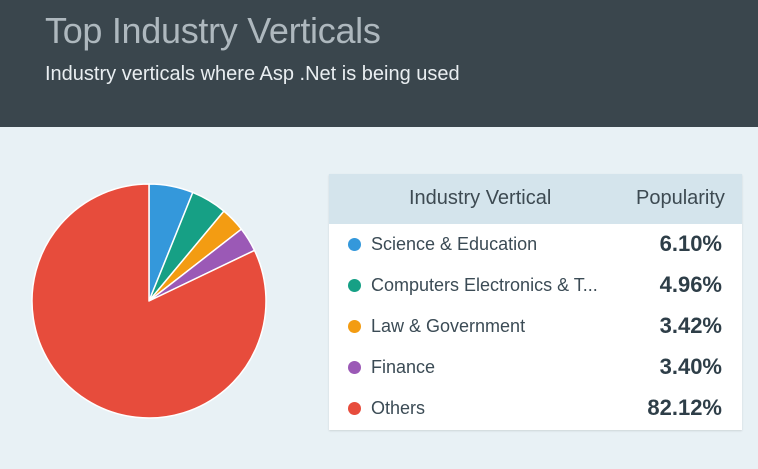  I want to click on page-title: Top Industry Verticals, so click(213, 30).